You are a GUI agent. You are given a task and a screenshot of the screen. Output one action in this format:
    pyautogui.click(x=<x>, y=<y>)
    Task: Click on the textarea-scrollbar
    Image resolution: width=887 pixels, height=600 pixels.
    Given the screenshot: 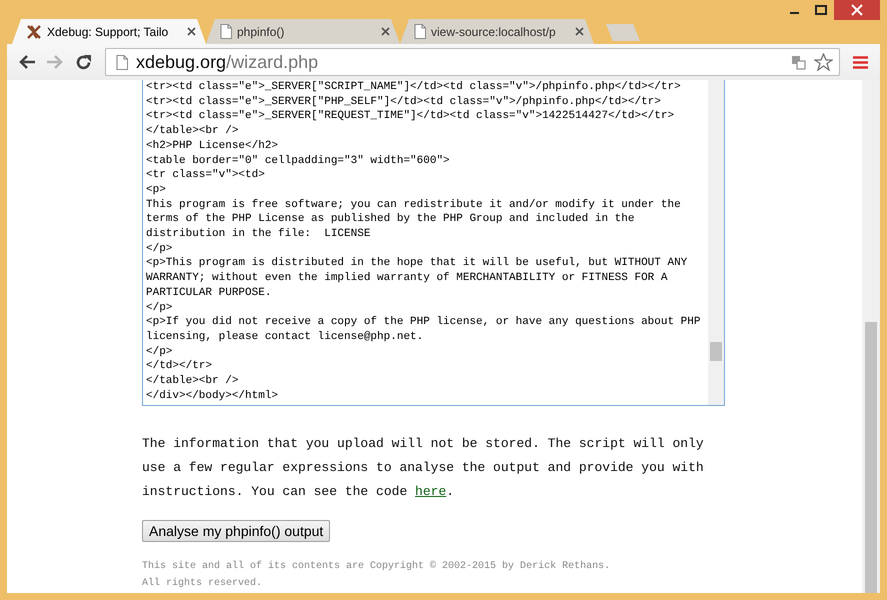 What is the action you would take?
    pyautogui.click(x=716, y=242)
    